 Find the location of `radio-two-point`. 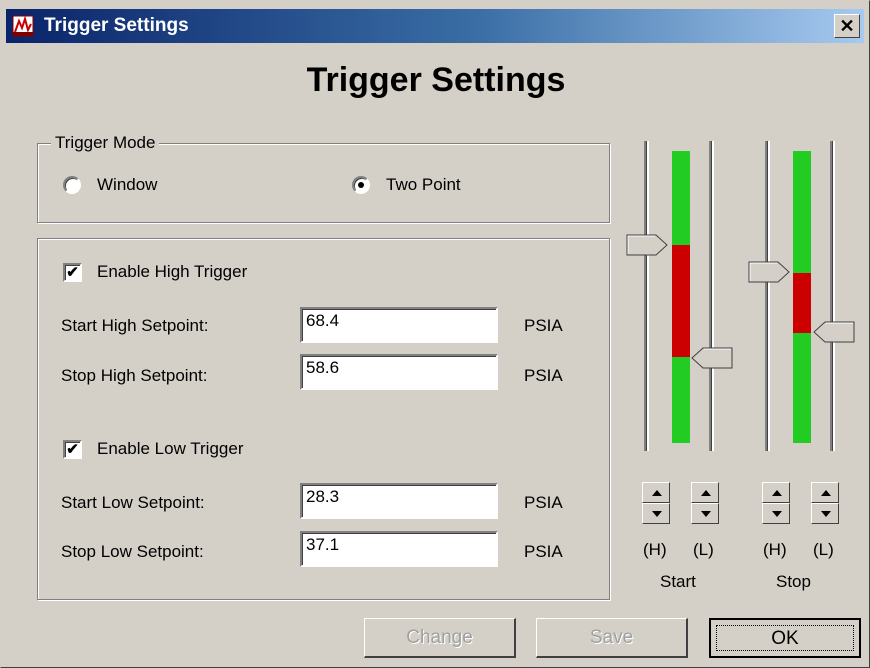

radio-two-point is located at coordinates (361, 185).